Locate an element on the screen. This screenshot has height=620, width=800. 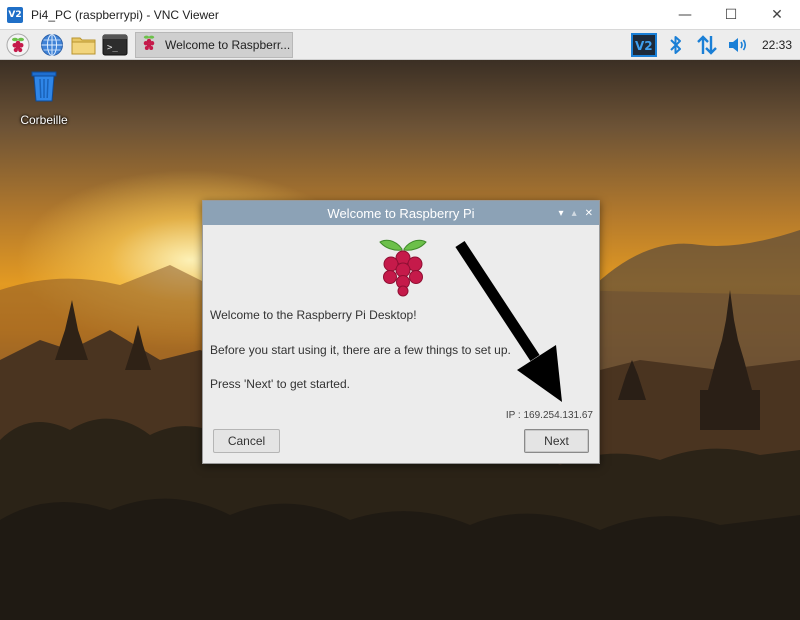
file-manager-icon is located at coordinates (84, 45).